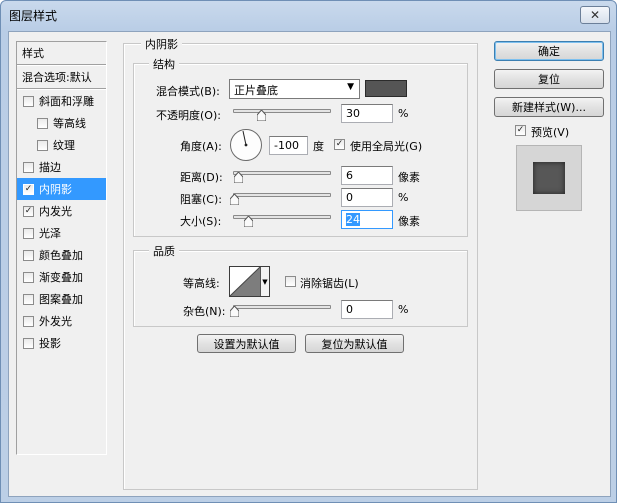  I want to click on checkbox-inner-glow: ✓, so click(28, 211).